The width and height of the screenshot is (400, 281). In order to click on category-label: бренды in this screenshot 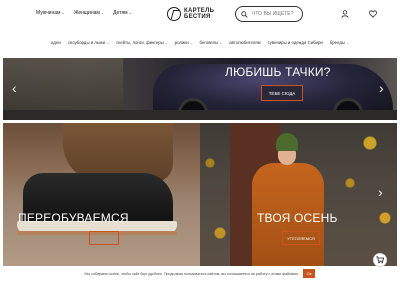, I will do `click(337, 42)`.